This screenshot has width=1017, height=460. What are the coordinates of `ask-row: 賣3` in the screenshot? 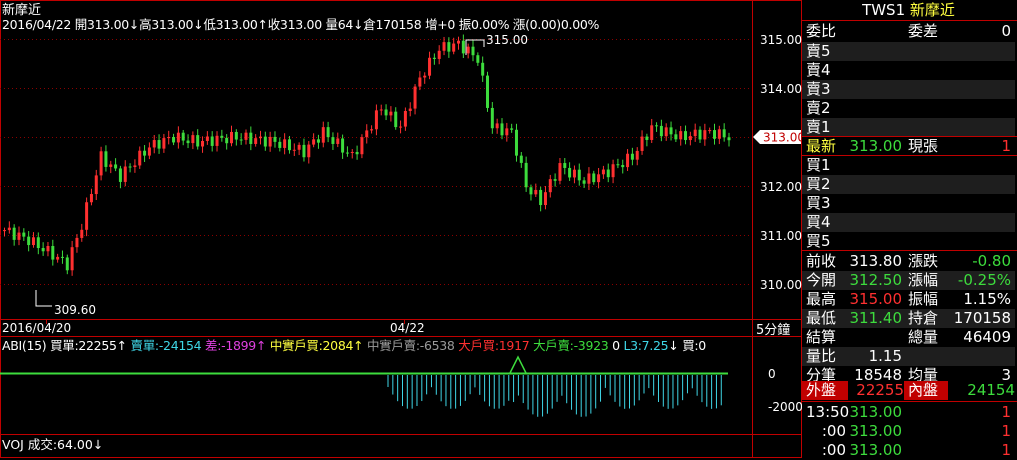 It's located at (908, 89).